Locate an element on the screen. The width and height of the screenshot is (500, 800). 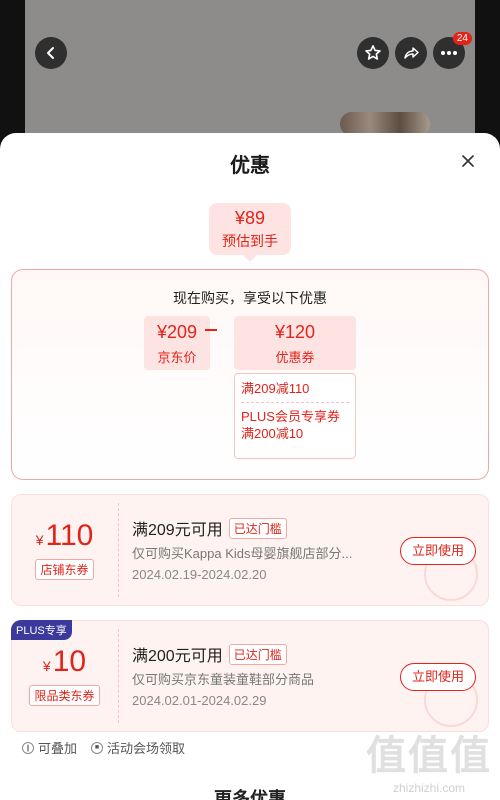
venue-tip: 活动会场领取 is located at coordinates (146, 748).